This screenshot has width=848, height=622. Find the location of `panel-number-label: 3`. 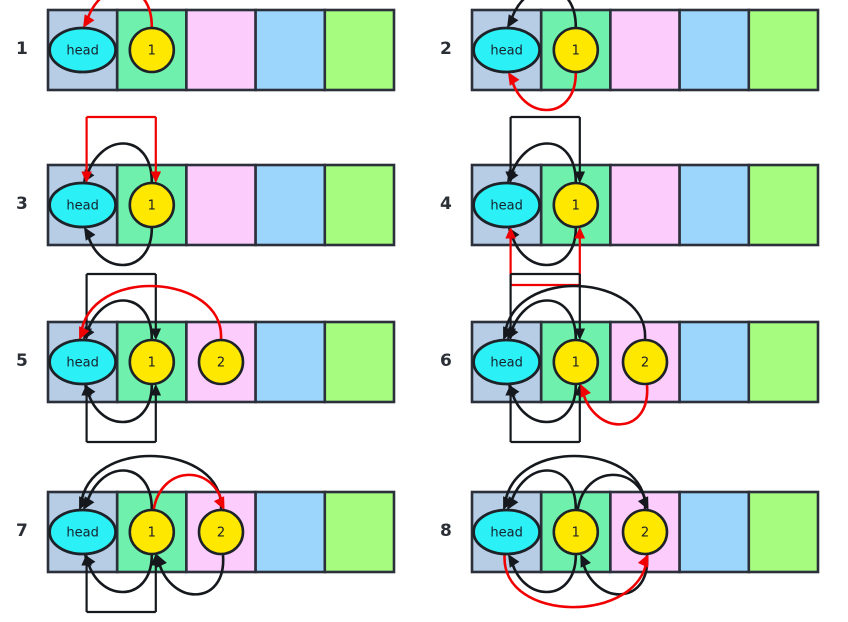

panel-number-label: 3 is located at coordinates (22, 204).